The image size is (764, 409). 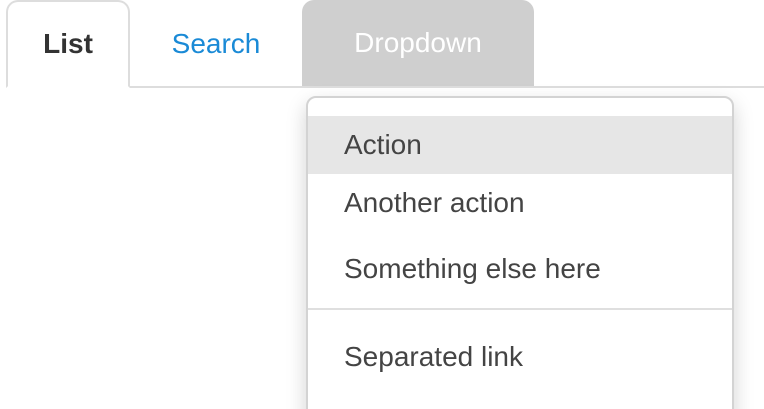 What do you see at coordinates (383, 144) in the screenshot?
I see `menu-item-label: Action` at bounding box center [383, 144].